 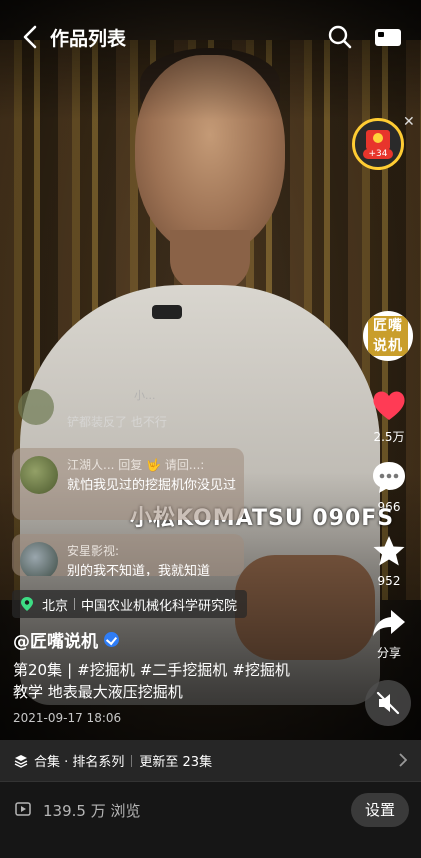 I want to click on commenter-name: 江湖人... 回复 🤟 请回...:, so click(x=136, y=465).